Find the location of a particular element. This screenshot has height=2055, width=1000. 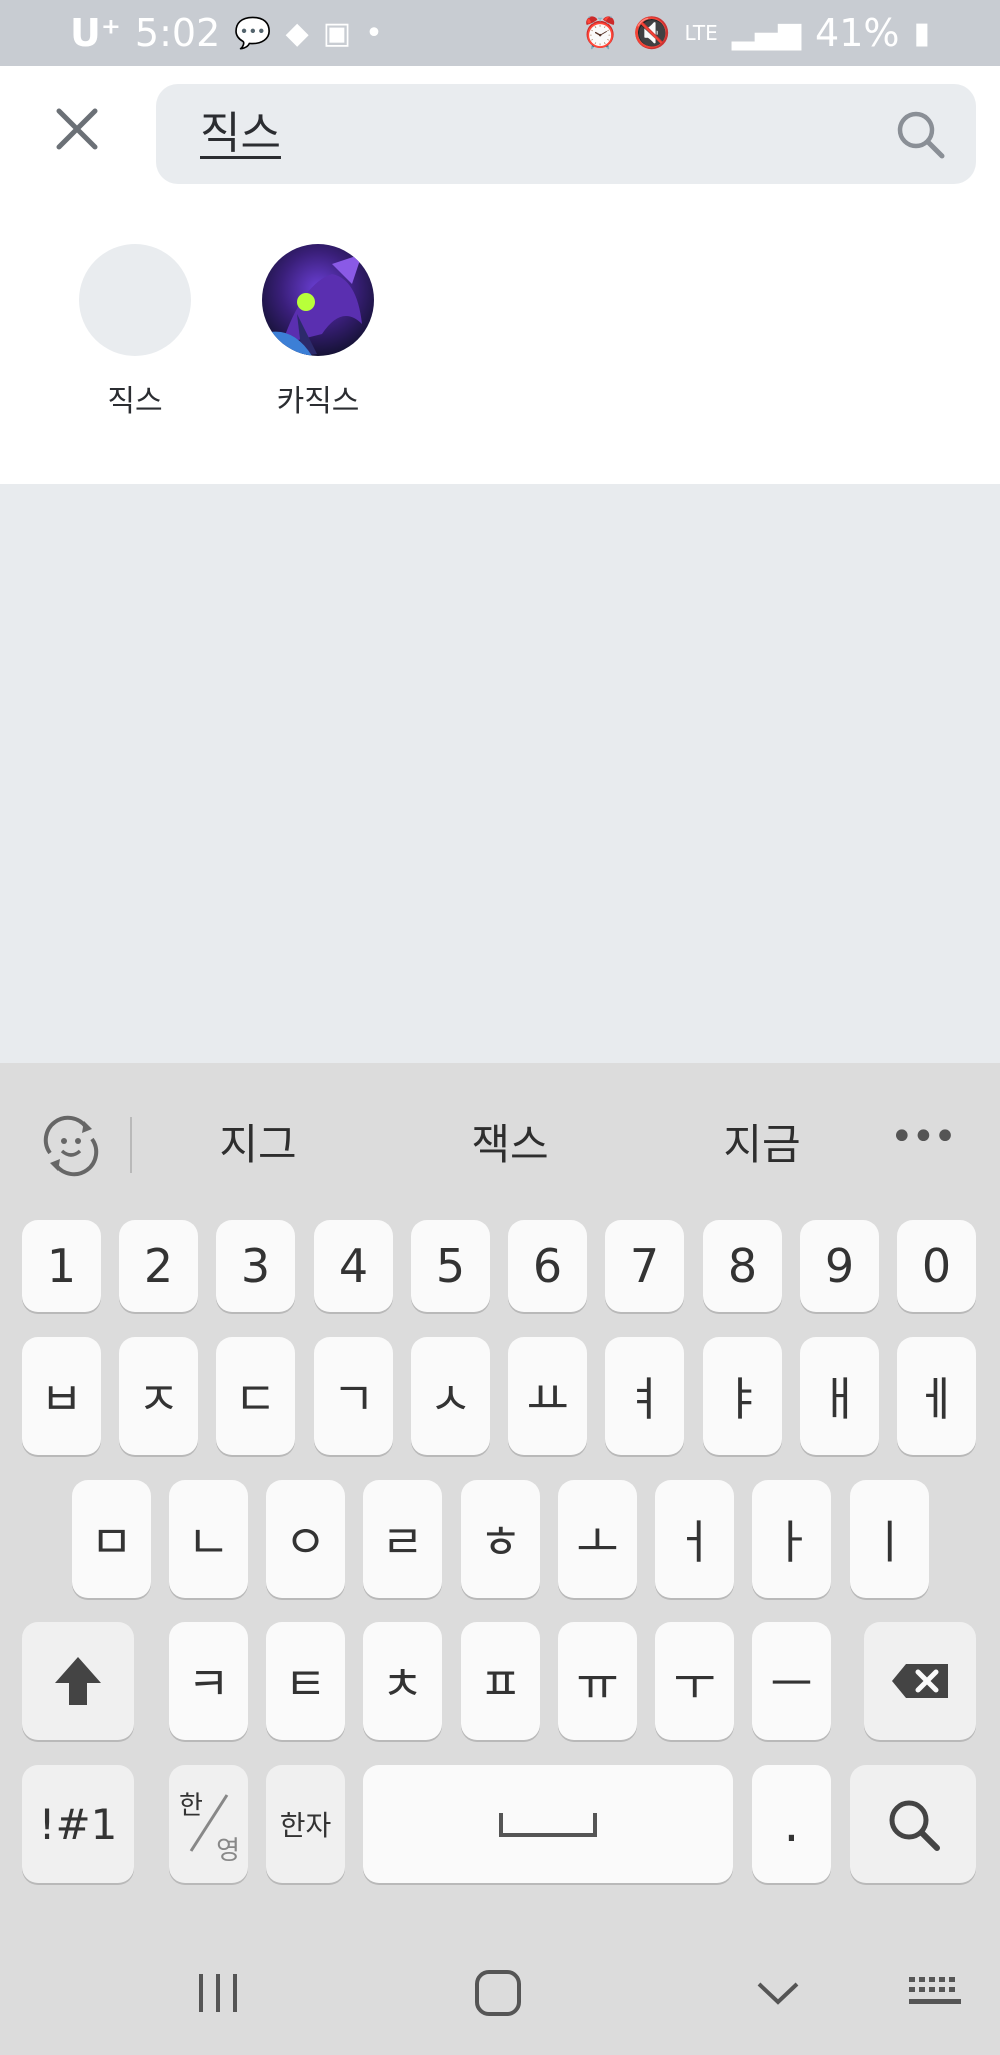

key-row2-8: ㅏ is located at coordinates (791, 1539).